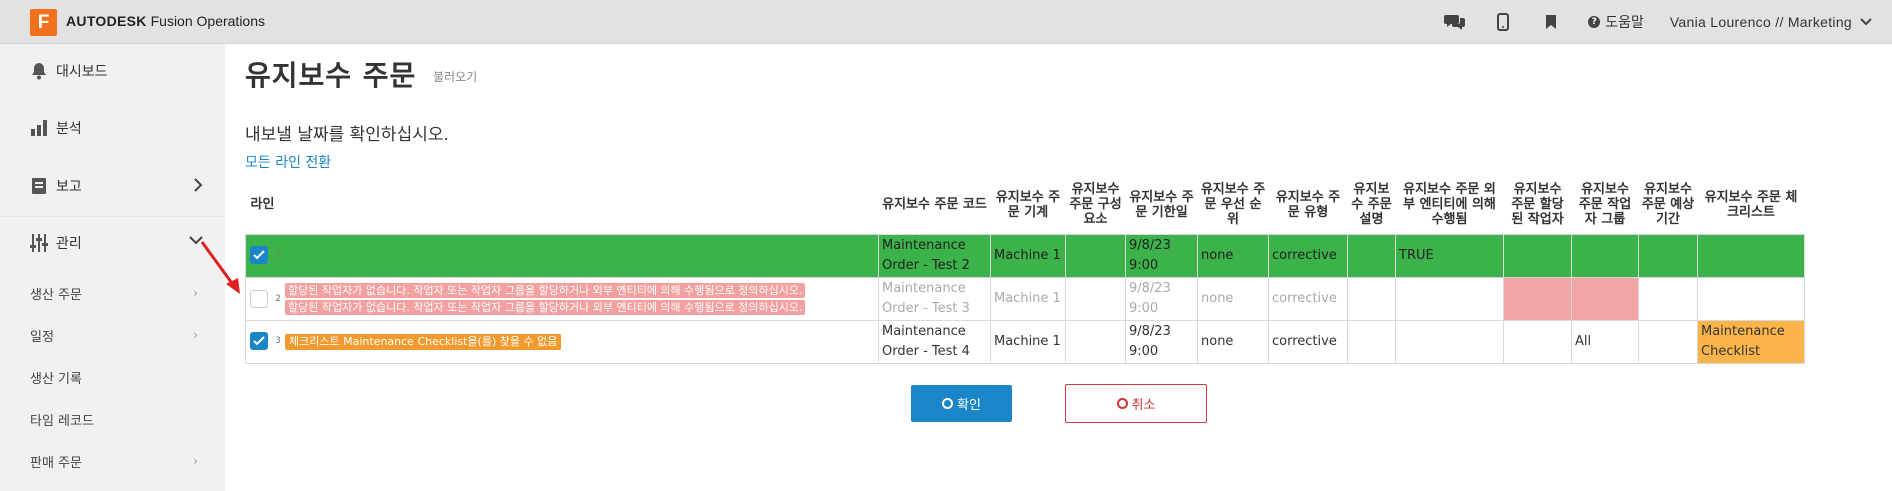 This screenshot has height=491, width=1892. What do you see at coordinates (1143, 405) in the screenshot?
I see `cancel-label: 취소` at bounding box center [1143, 405].